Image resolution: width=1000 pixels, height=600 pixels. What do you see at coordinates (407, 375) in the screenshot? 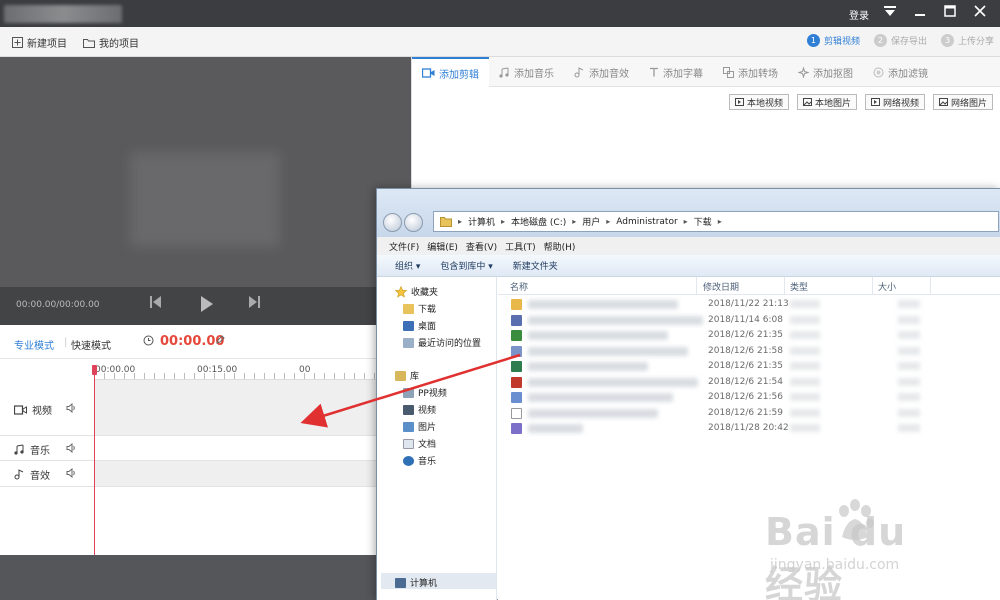
I see `nav-library: 库` at bounding box center [407, 375].